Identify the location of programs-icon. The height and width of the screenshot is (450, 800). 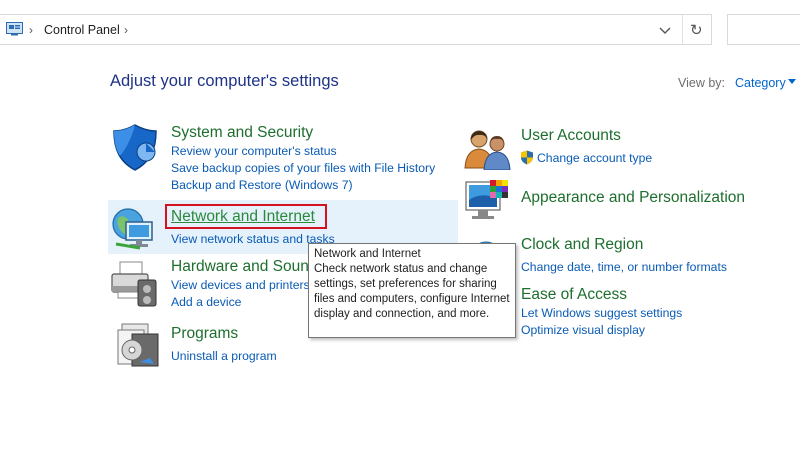
(138, 345).